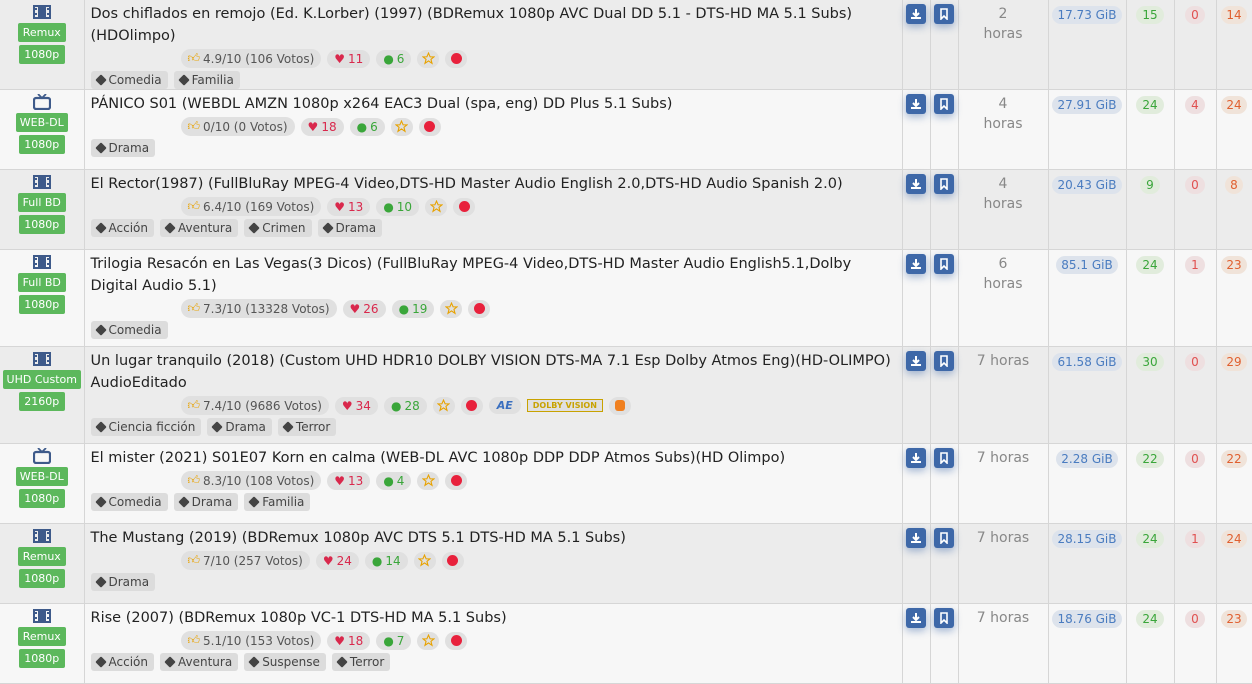 The width and height of the screenshot is (1252, 684). What do you see at coordinates (285, 662) in the screenshot?
I see `genre-tag: Suspense` at bounding box center [285, 662].